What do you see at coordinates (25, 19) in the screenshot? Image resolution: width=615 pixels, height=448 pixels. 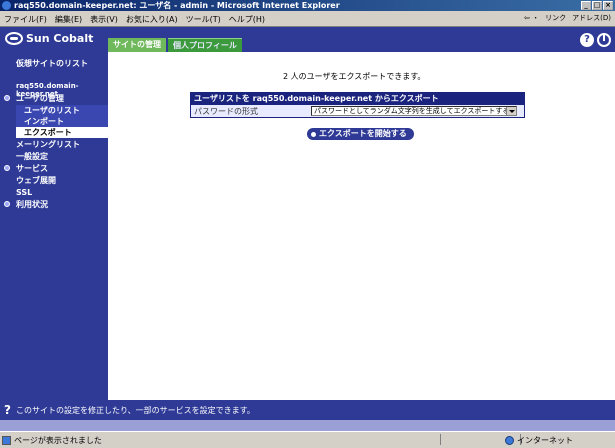 I see `menu-file: ファイル(F)` at bounding box center [25, 19].